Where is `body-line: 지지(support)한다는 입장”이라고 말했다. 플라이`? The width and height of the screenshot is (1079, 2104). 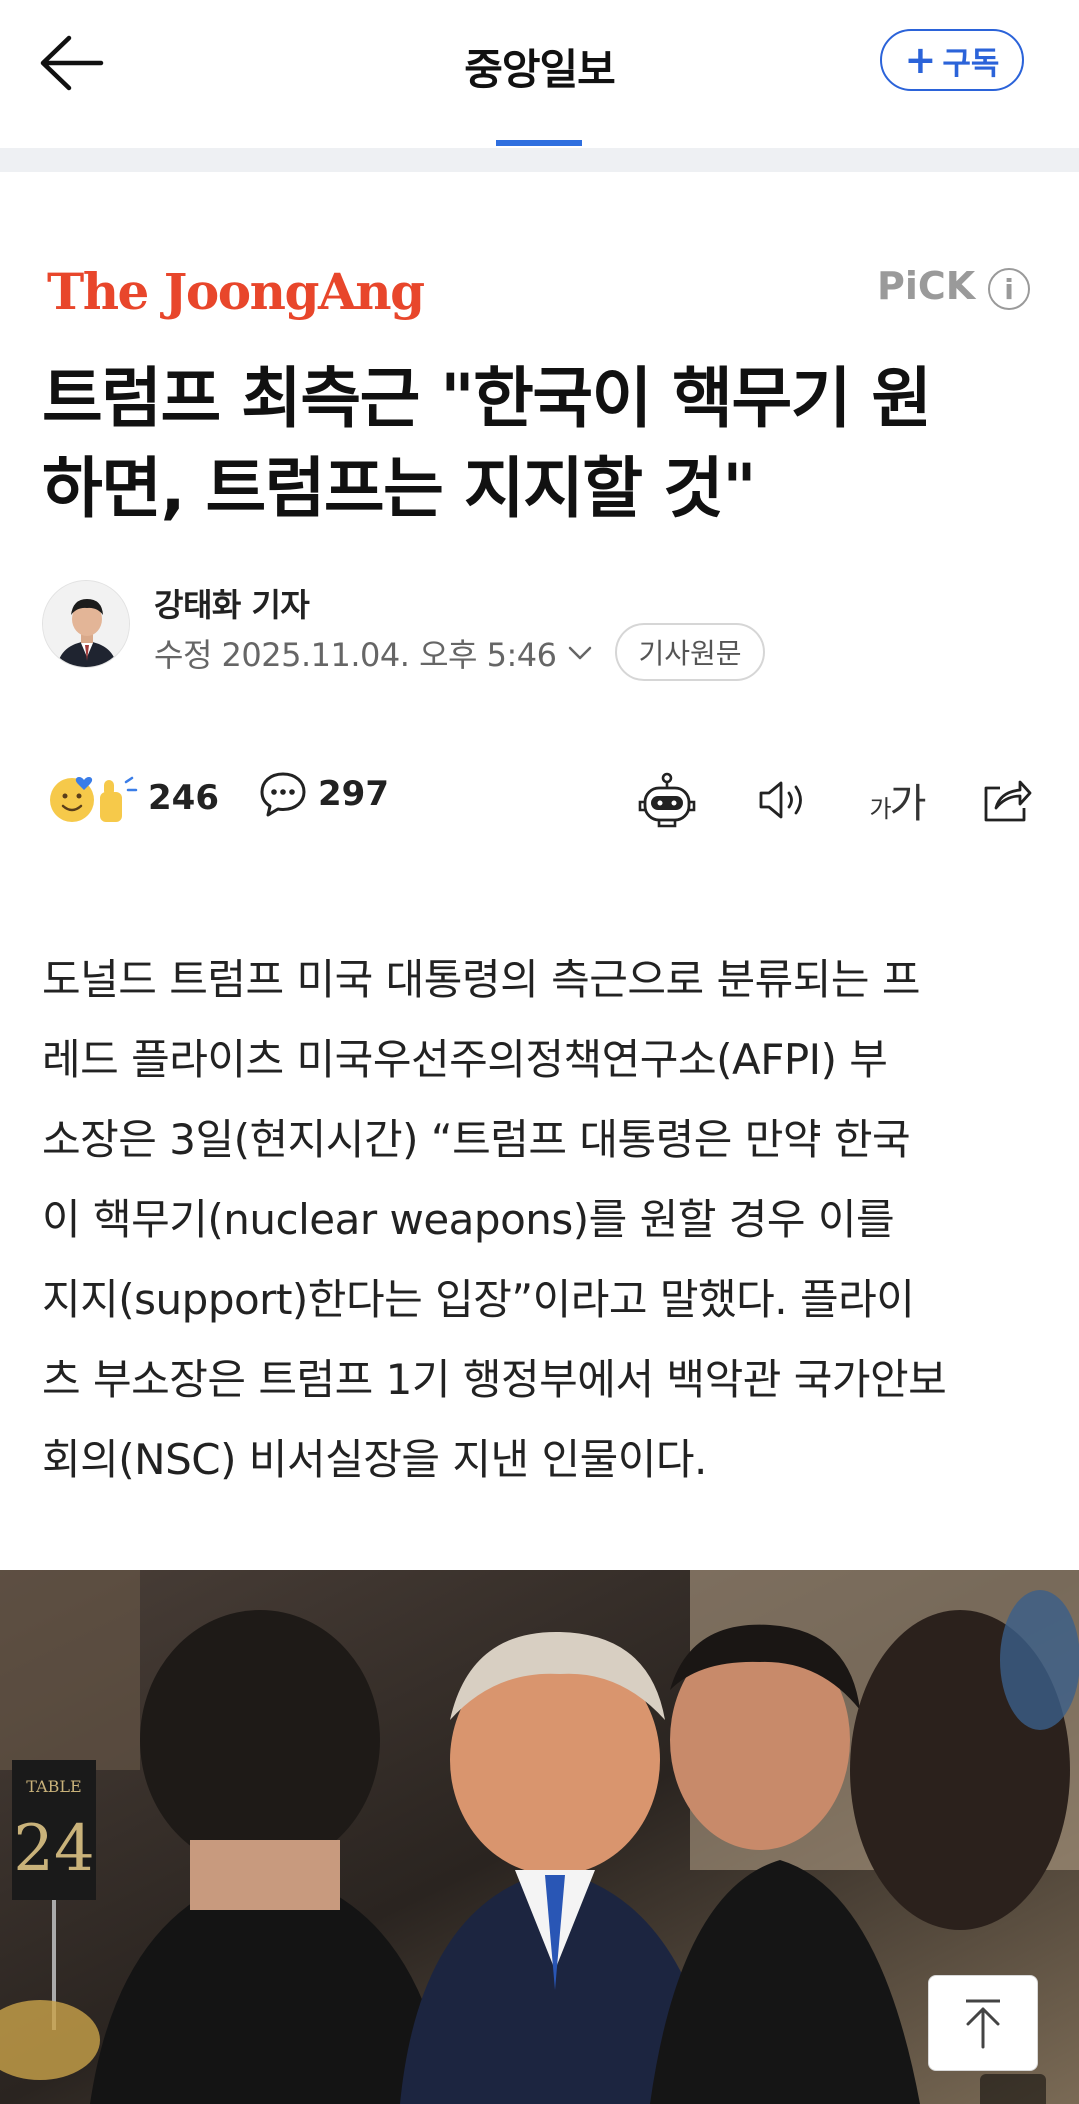 body-line: 지지(support)한다는 입장”이라고 말했다. 플라이 is located at coordinates (478, 1299).